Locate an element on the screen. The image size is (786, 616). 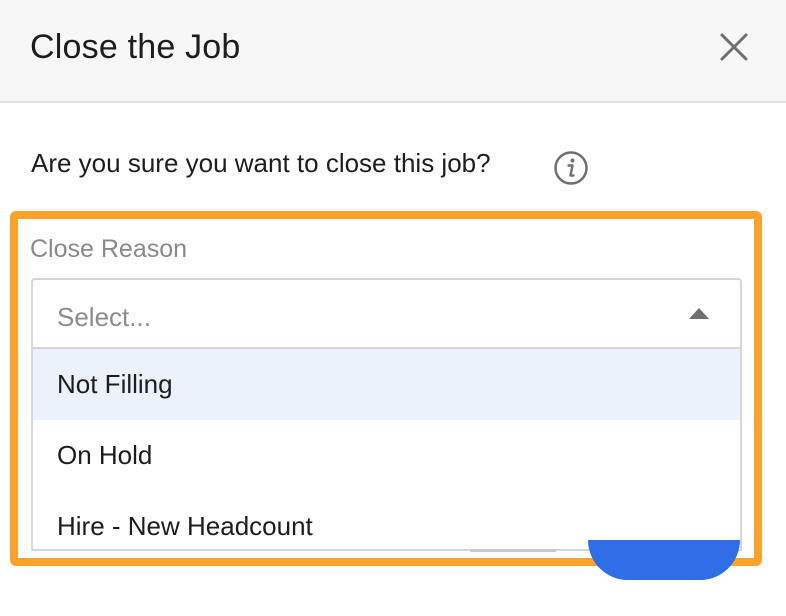
option-label: Hire - New Headcount is located at coordinates (185, 526).